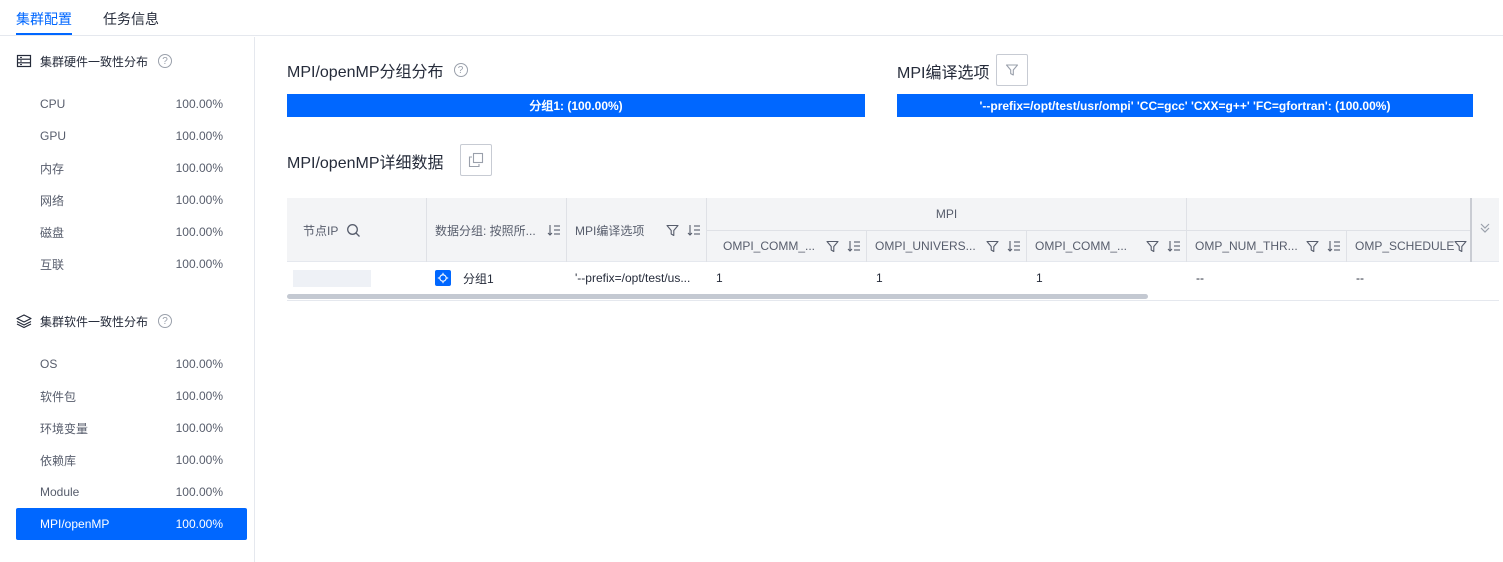 This screenshot has height=562, width=1503. I want to click on cell-omp-schedule: --, so click(1360, 278).